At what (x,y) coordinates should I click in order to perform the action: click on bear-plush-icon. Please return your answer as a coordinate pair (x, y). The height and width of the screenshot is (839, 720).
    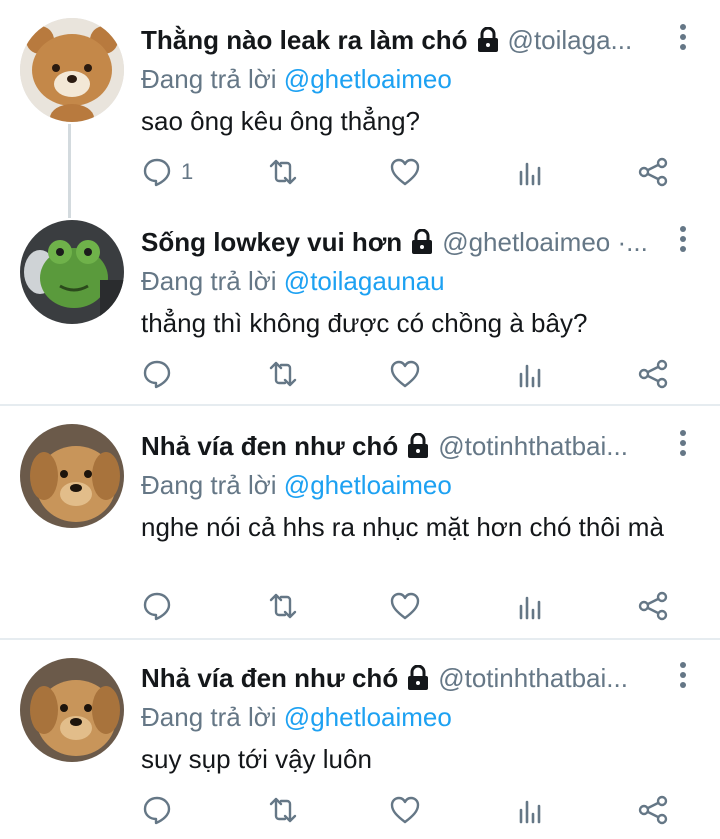
    Looking at the image, I should click on (72, 70).